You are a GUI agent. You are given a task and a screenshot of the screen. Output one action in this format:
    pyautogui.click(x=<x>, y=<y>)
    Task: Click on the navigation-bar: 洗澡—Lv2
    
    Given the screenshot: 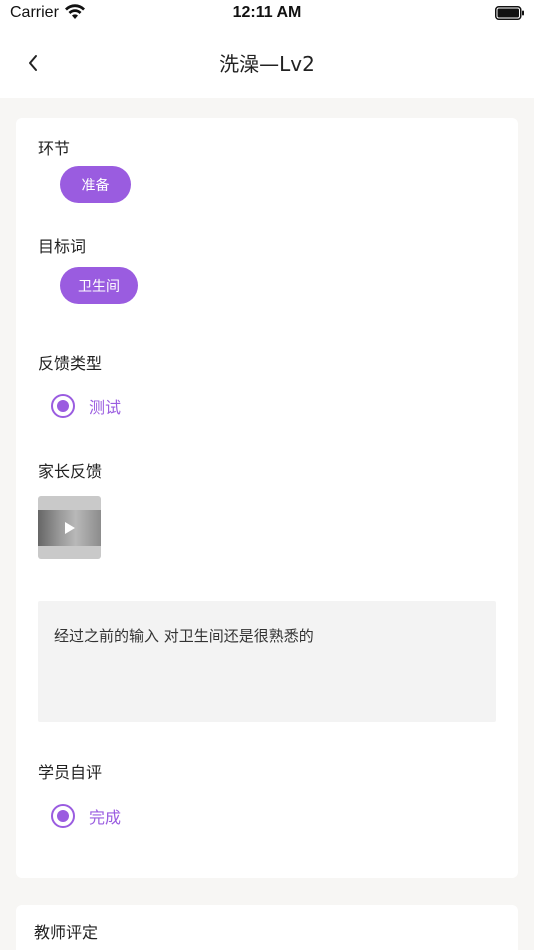 What is the action you would take?
    pyautogui.click(x=267, y=63)
    